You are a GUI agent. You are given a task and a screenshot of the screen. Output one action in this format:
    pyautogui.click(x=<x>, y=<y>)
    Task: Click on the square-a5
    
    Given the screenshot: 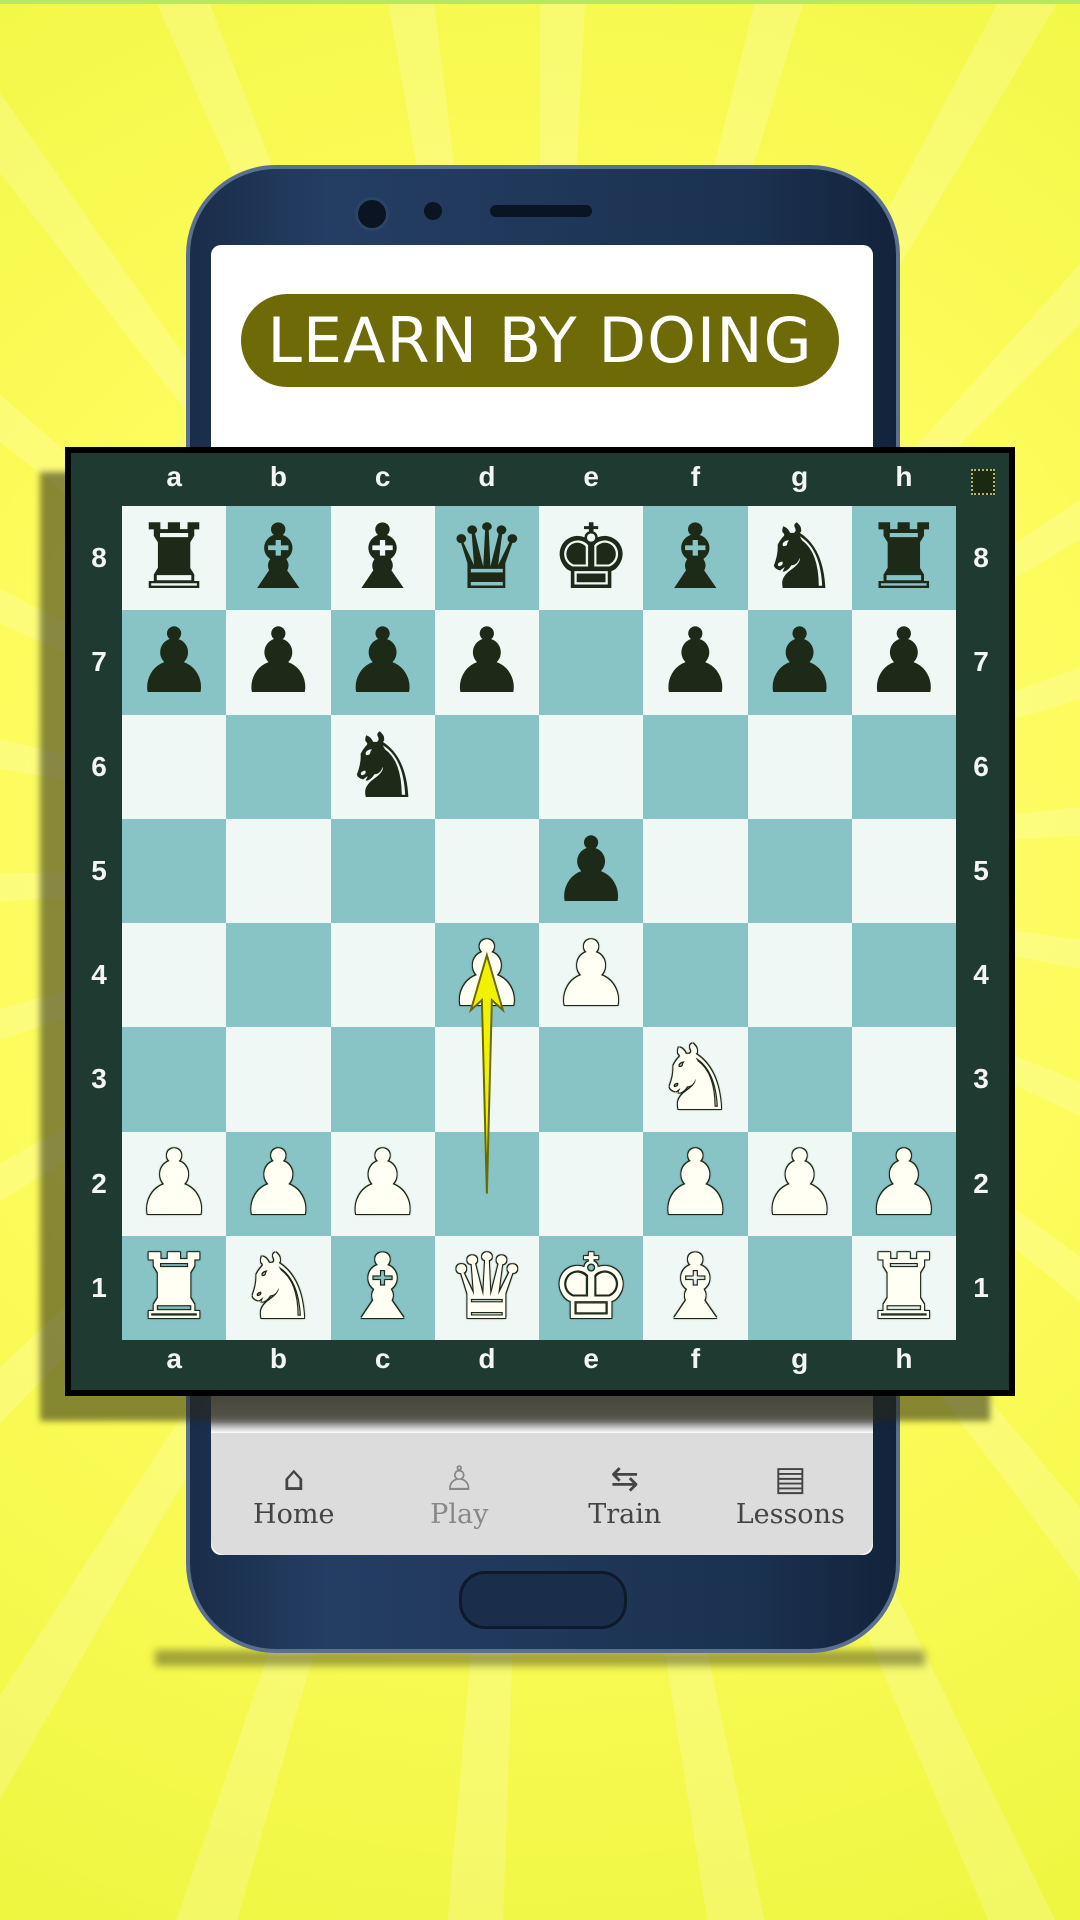 What is the action you would take?
    pyautogui.click(x=174, y=870)
    